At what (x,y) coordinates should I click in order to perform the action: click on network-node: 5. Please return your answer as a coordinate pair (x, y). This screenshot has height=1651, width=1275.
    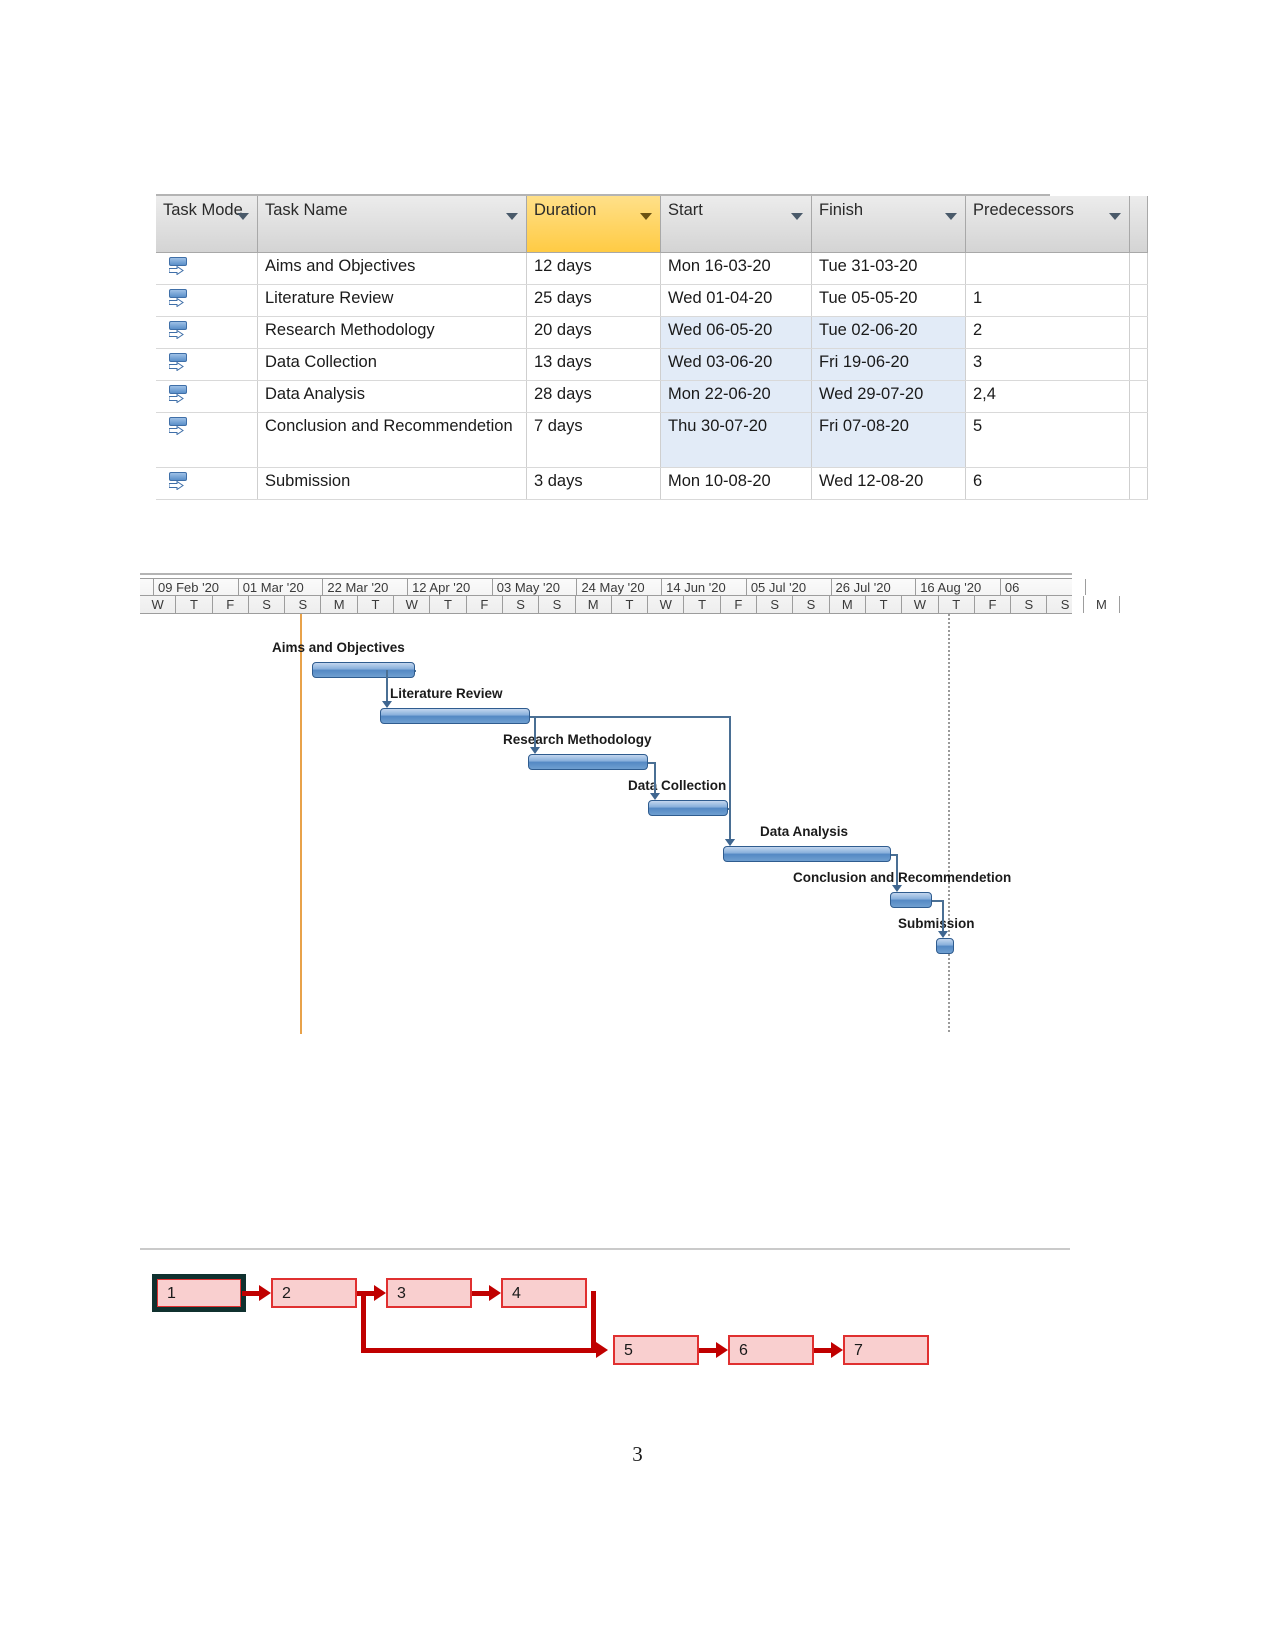
    Looking at the image, I should click on (656, 1350).